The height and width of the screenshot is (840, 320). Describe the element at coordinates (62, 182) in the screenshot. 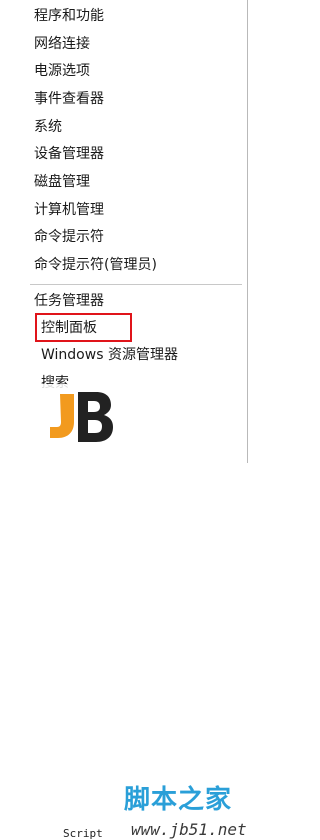

I see `menu-item-disk-management: 磁盘管理` at that location.